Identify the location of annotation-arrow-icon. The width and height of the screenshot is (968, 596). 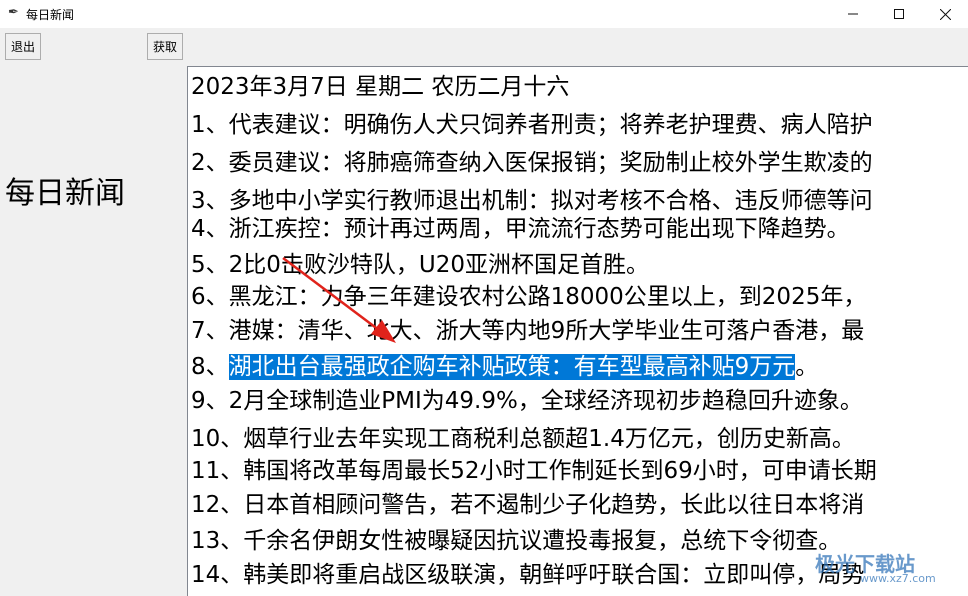
(339, 300).